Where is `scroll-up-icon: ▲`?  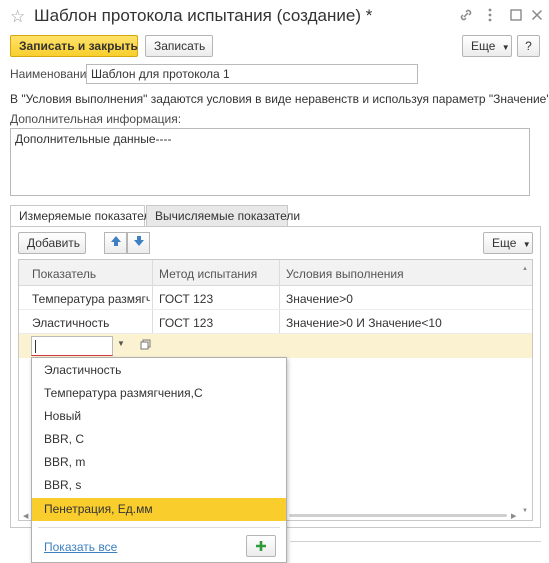
scroll-up-icon: ▲ is located at coordinates (525, 269).